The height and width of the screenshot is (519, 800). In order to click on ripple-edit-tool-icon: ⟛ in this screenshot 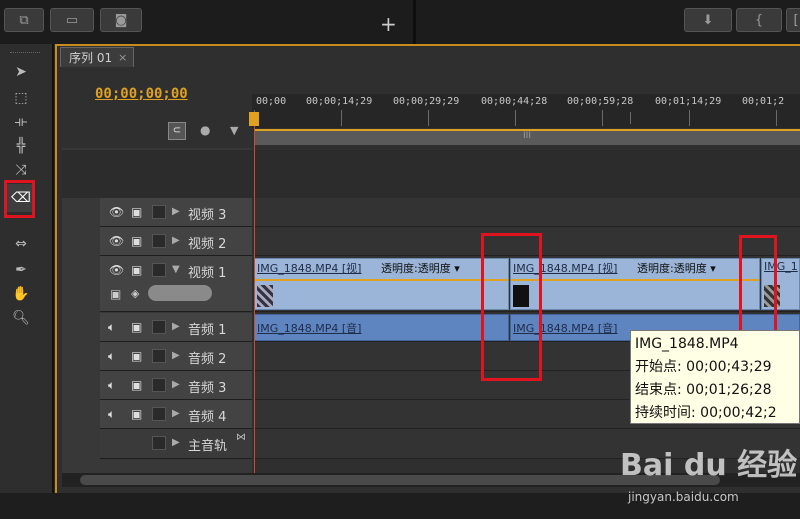, I will do `click(21, 122)`.